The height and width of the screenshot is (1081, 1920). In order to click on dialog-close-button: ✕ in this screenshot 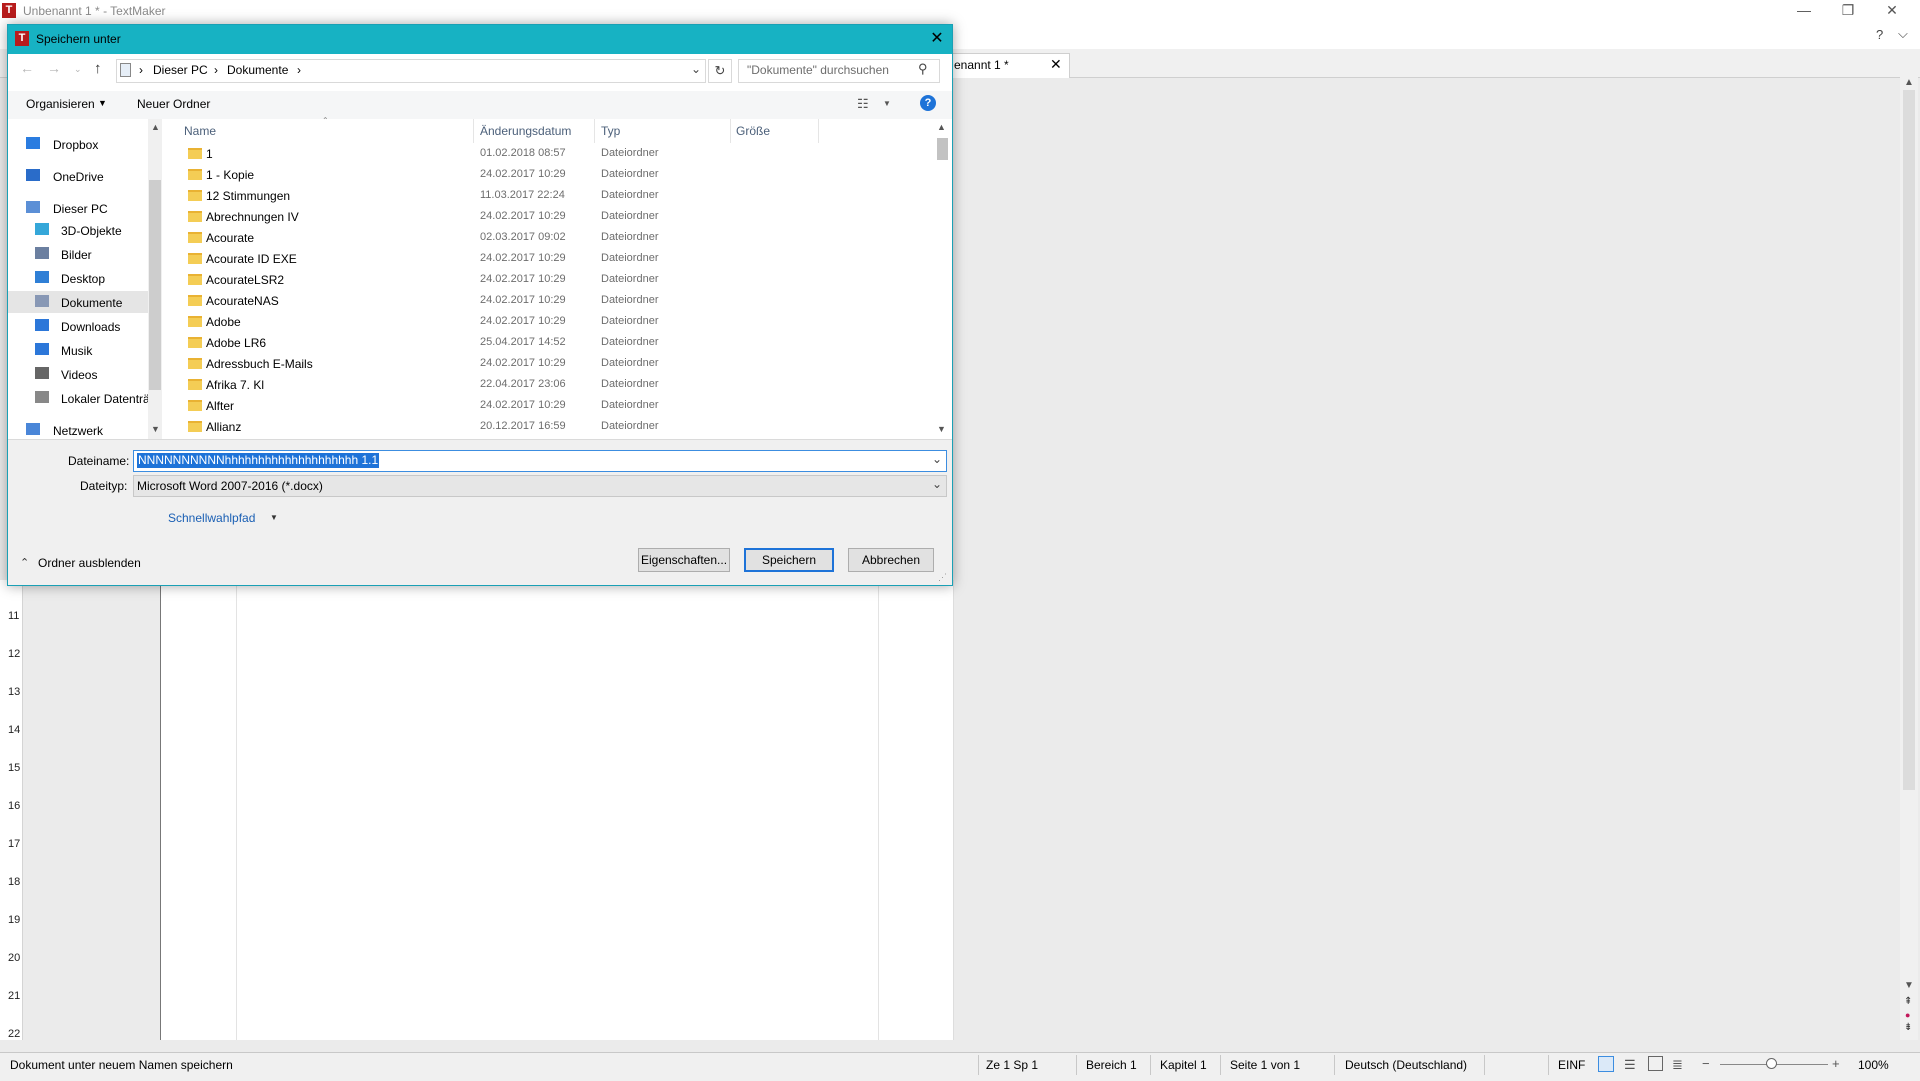, I will do `click(937, 38)`.